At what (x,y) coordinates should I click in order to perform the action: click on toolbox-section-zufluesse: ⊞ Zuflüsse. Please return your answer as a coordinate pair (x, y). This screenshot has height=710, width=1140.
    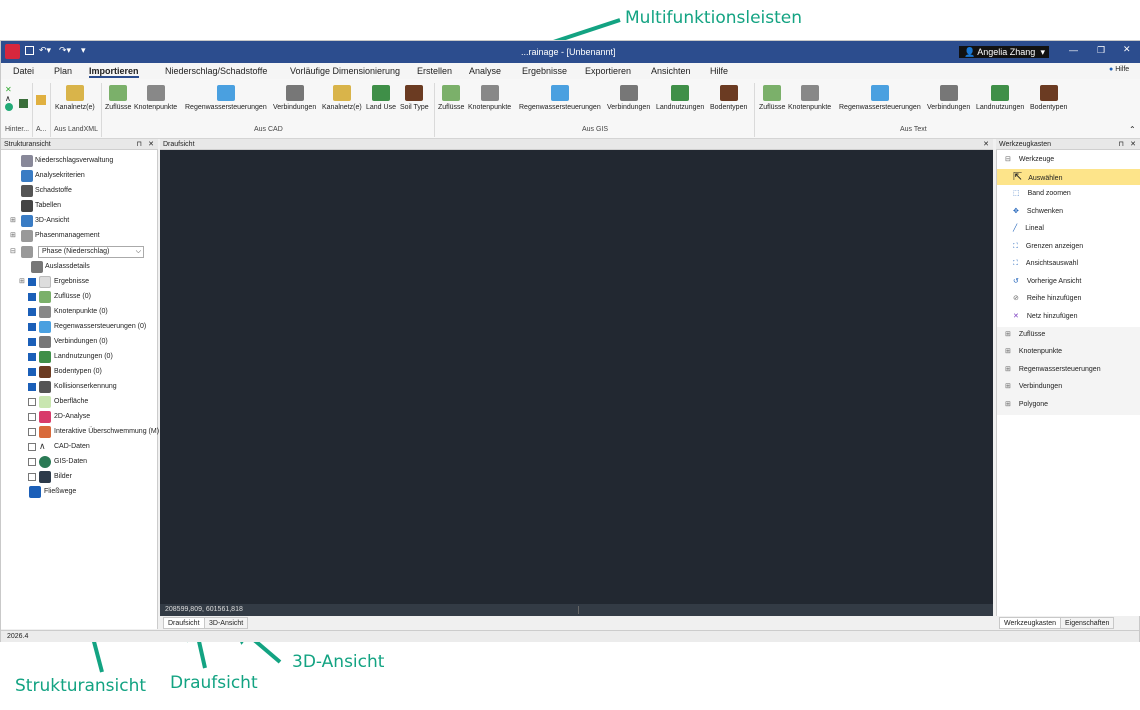
    Looking at the image, I should click on (1025, 335).